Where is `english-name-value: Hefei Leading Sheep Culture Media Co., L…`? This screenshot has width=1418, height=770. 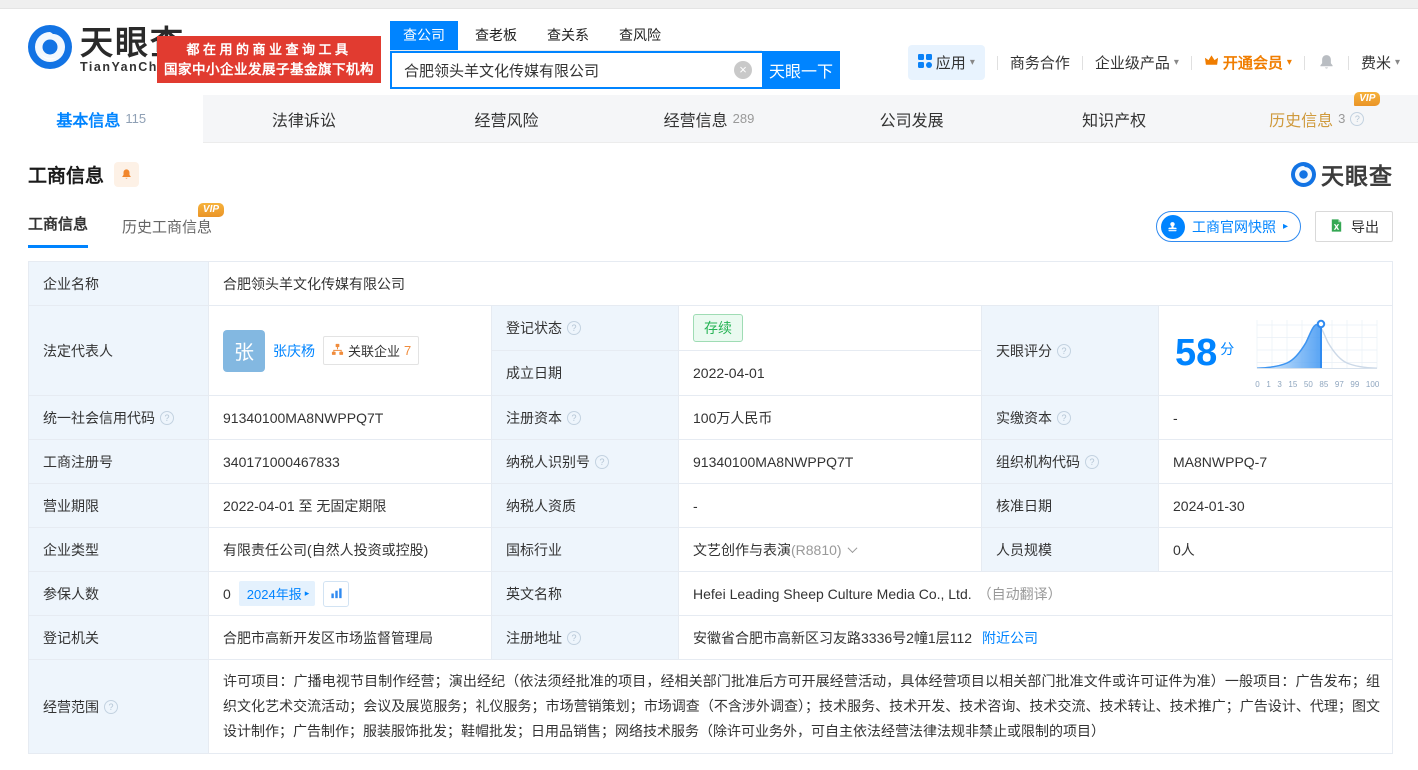 english-name-value: Hefei Leading Sheep Culture Media Co., L… is located at coordinates (1036, 594).